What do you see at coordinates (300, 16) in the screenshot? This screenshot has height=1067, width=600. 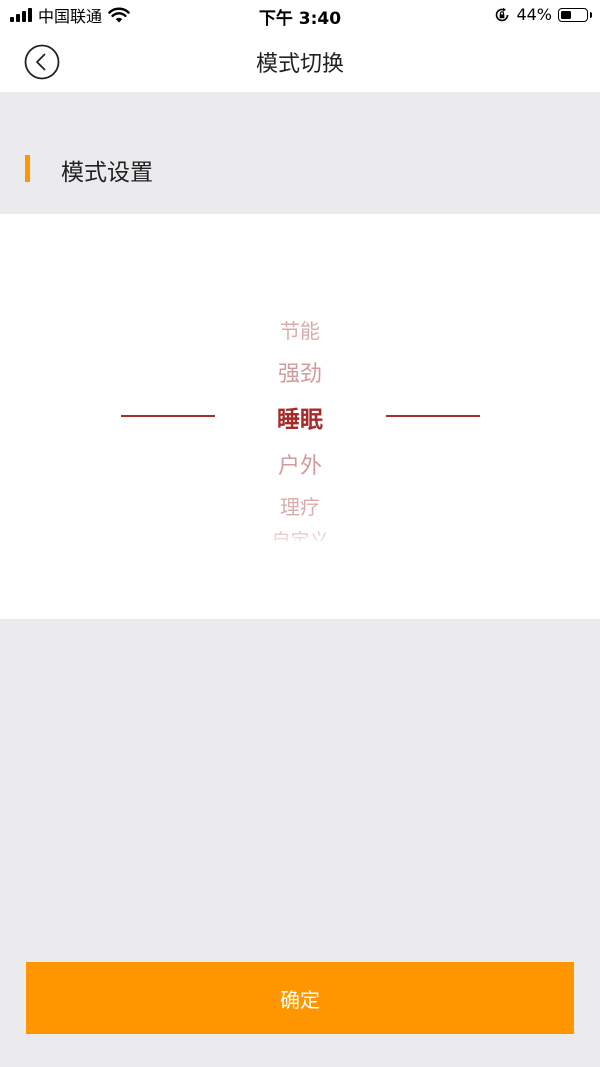 I see `status-bar: 中国联通 下午 3:40 44%` at bounding box center [300, 16].